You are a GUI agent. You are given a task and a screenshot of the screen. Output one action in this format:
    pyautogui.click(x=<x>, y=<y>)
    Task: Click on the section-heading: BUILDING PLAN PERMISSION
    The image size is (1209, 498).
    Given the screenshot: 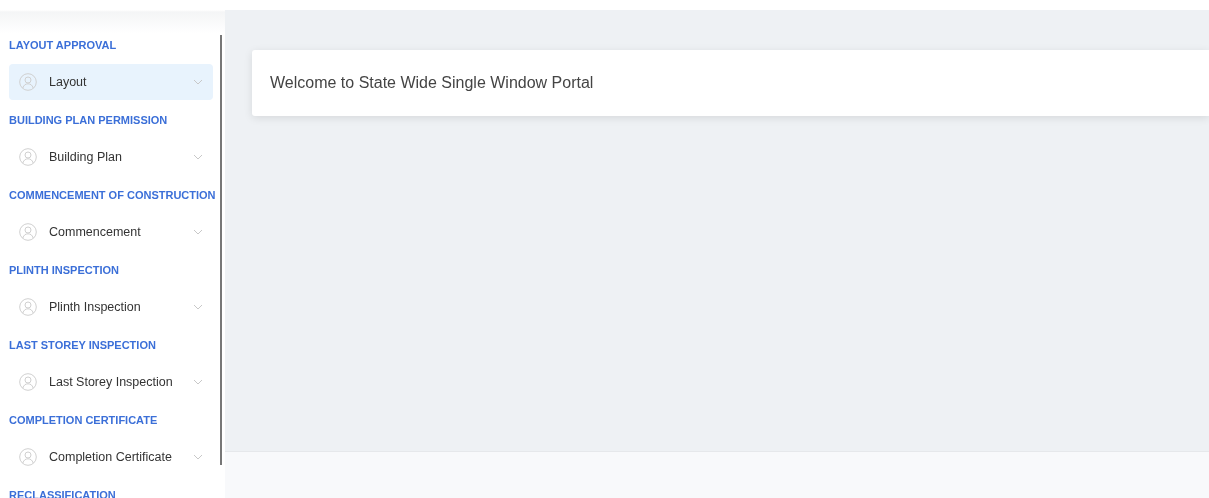 What is the action you would take?
    pyautogui.click(x=89, y=120)
    